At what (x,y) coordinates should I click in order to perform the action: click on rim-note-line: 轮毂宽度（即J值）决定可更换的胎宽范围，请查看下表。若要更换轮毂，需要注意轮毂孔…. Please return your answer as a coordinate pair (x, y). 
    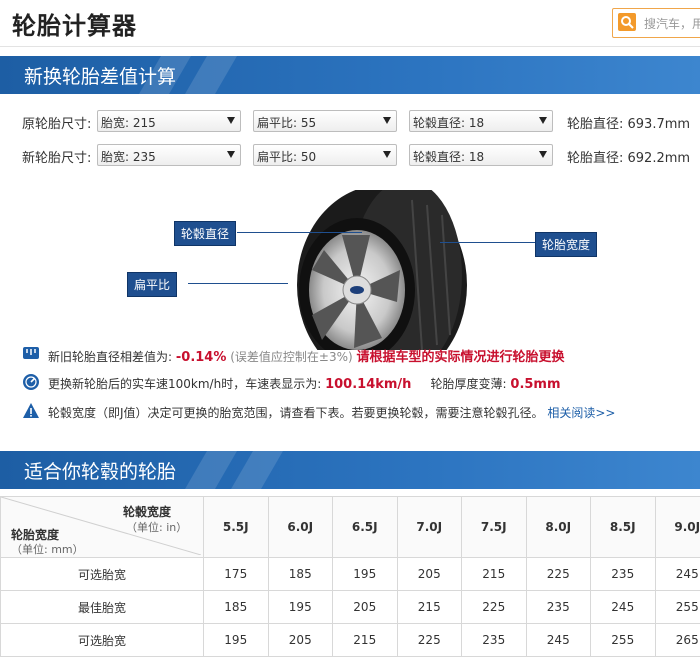
    Looking at the image, I should click on (361, 412).